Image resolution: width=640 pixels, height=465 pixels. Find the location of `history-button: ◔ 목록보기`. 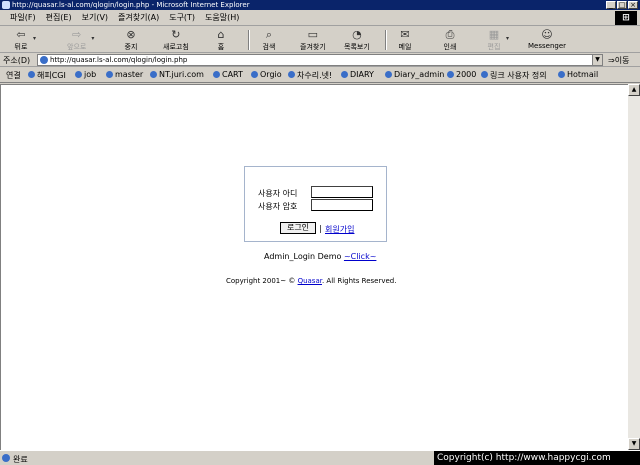

history-button: ◔ 목록보기 is located at coordinates (357, 40).